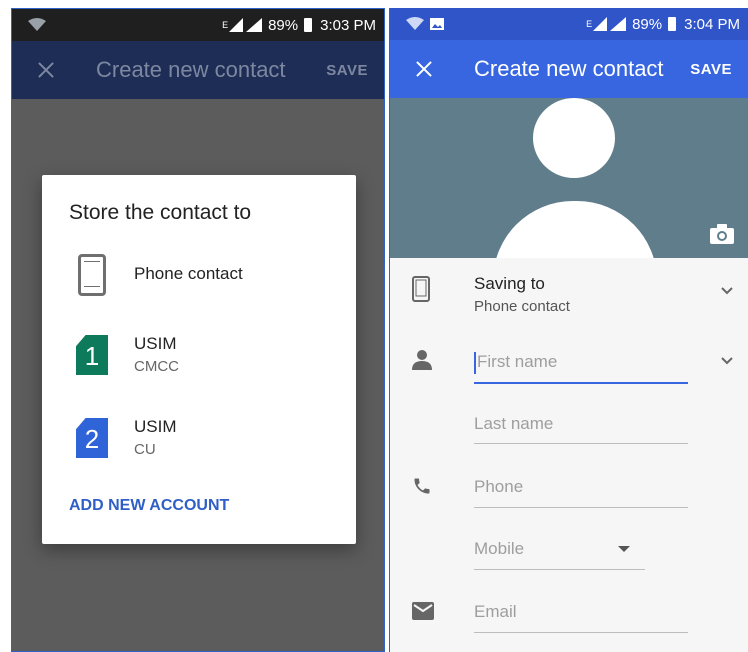  What do you see at coordinates (475, 363) in the screenshot?
I see `text-cursor` at bounding box center [475, 363].